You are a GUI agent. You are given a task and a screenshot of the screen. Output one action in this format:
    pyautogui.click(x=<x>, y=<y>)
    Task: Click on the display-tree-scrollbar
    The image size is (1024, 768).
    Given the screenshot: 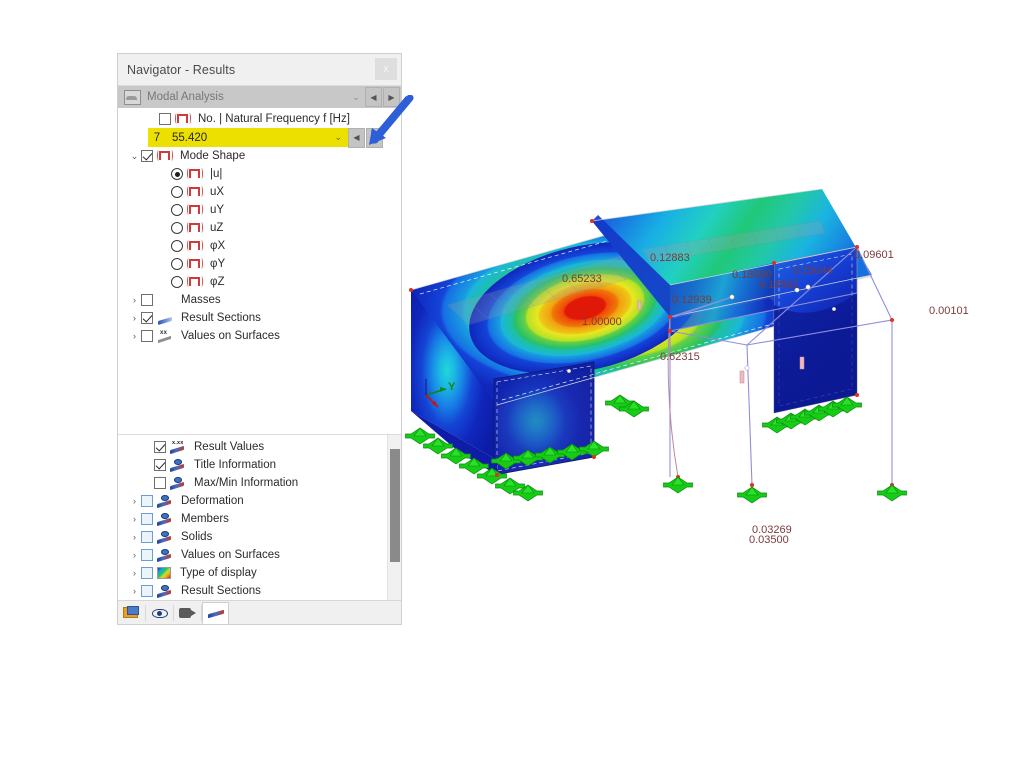 What is the action you would take?
    pyautogui.click(x=394, y=517)
    